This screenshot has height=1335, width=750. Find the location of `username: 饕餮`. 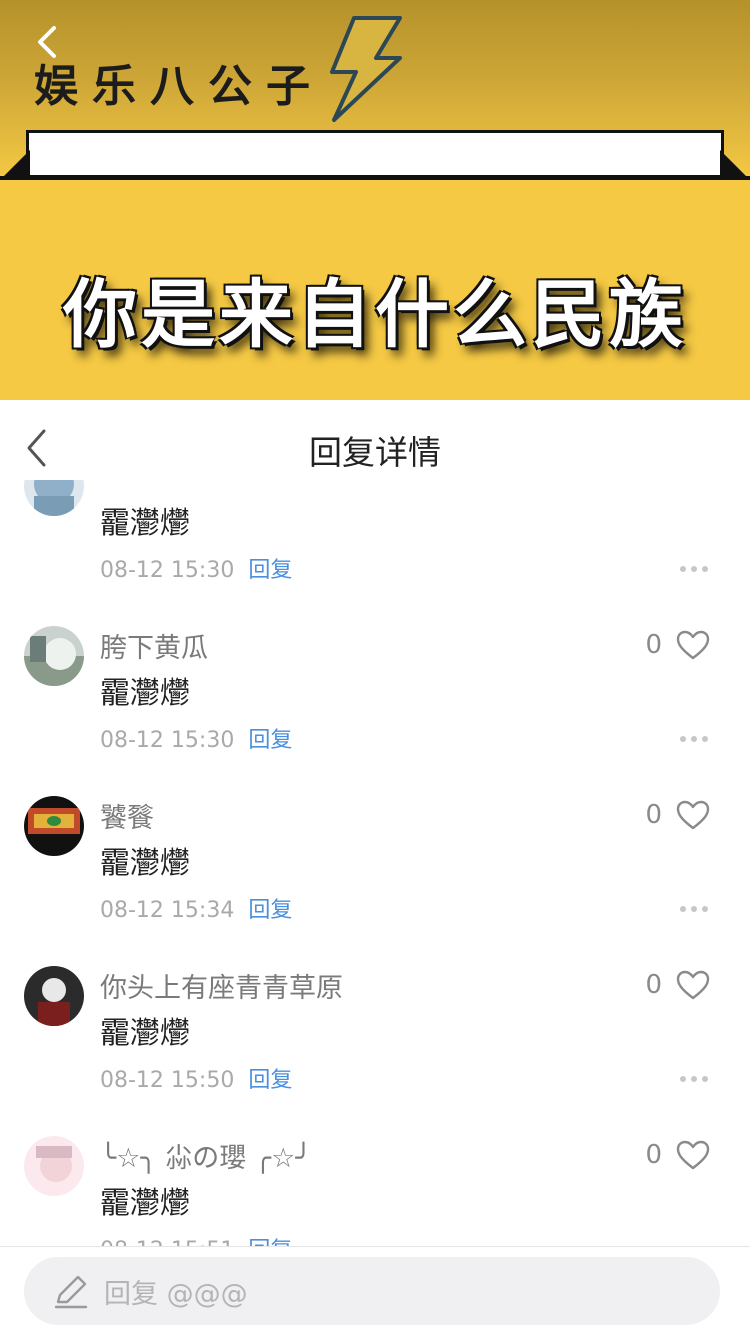

username: 饕餮 is located at coordinates (127, 815).